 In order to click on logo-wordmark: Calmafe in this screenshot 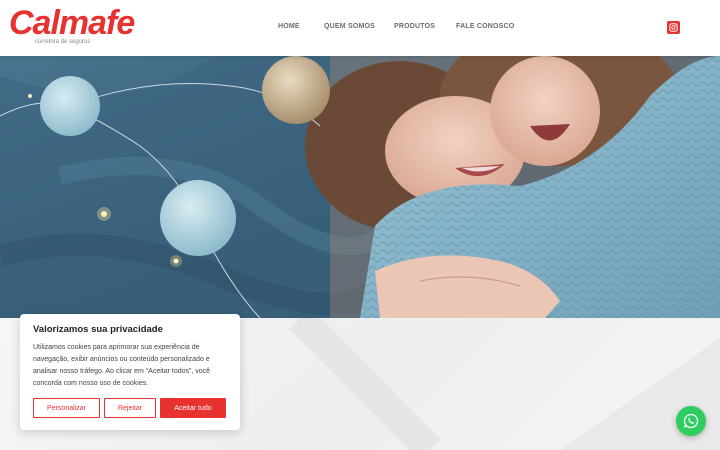, I will do `click(72, 23)`.